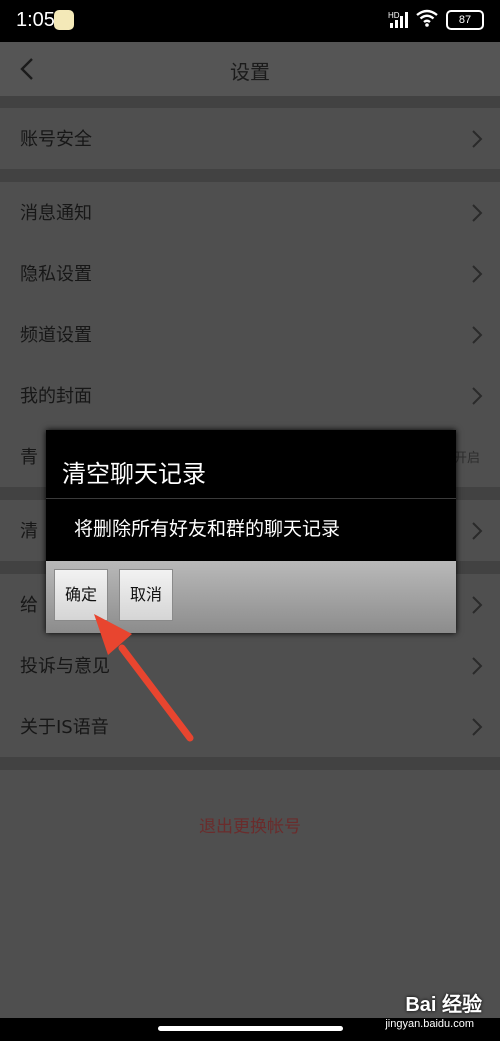  I want to click on signal-icon: HD, so click(398, 20).